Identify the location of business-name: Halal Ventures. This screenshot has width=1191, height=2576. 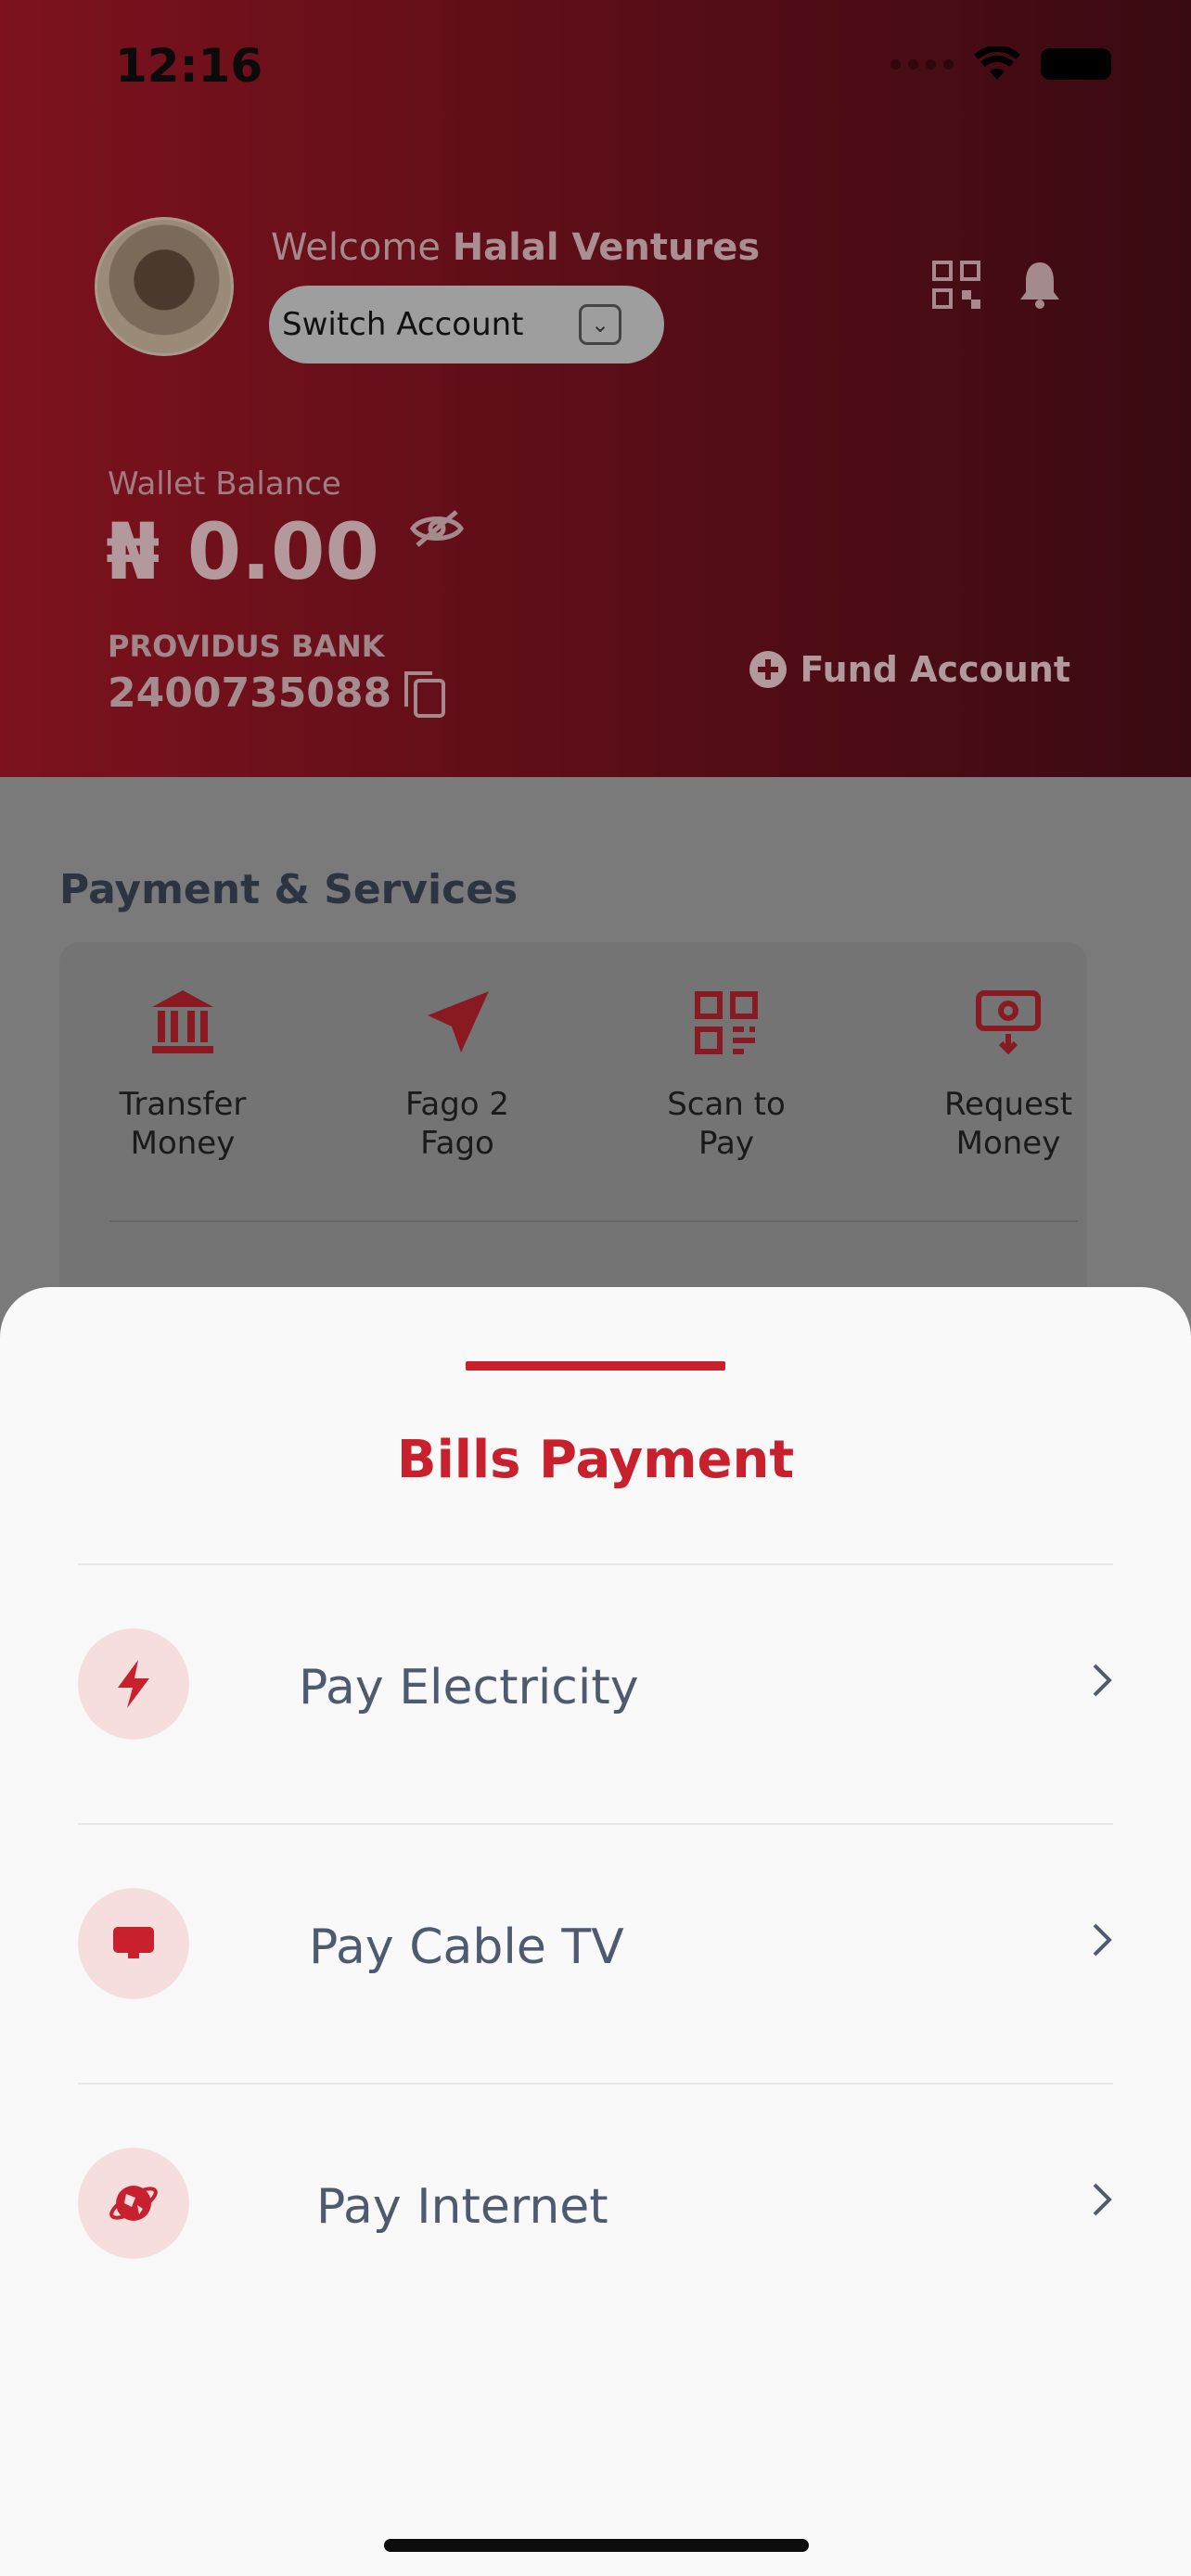
(606, 248).